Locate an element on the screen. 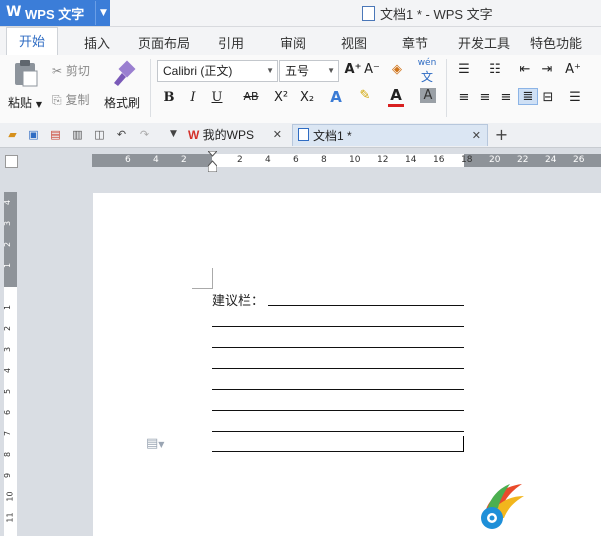  redo-icon: ↷ is located at coordinates (144, 134).